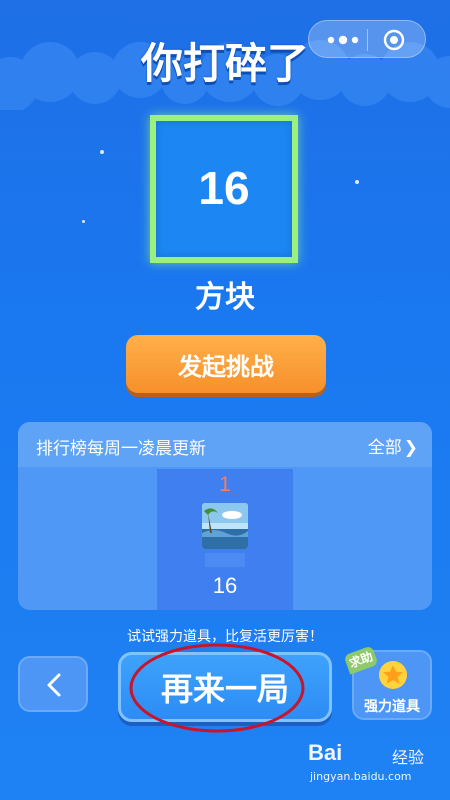  Describe the element at coordinates (392, 707) in the screenshot. I see `power-item-label: 强力道具` at that location.